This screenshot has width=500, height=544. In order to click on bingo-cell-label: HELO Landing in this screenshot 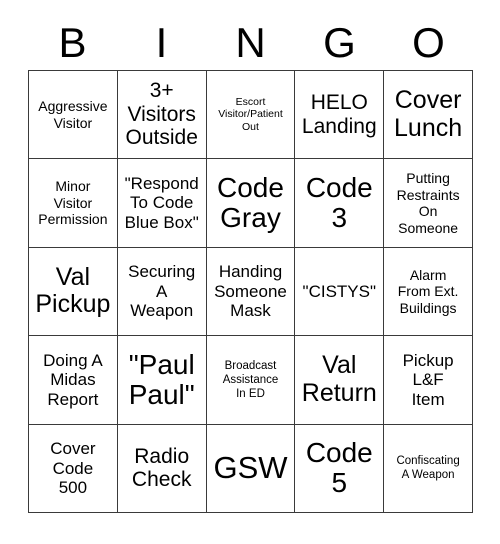, I will do `click(339, 114)`.